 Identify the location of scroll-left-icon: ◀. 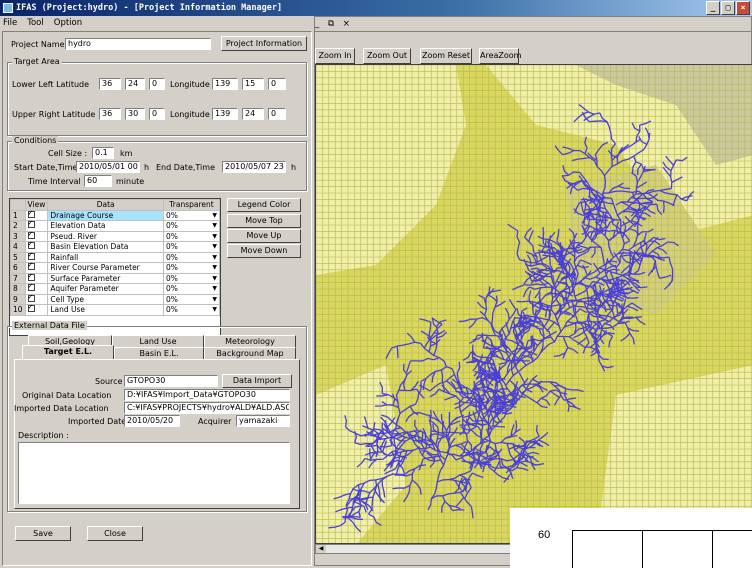
(321, 549).